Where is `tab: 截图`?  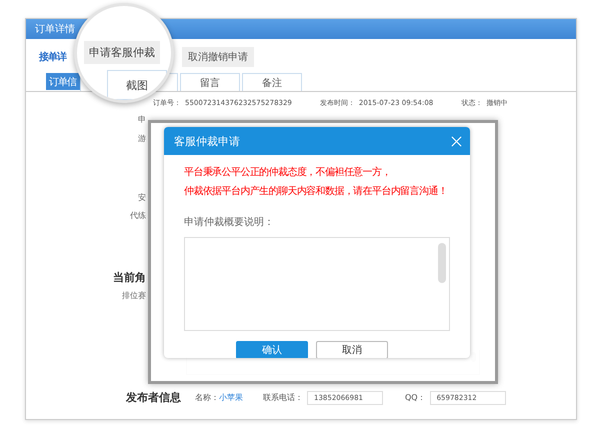
tab: 截图 is located at coordinates (137, 85).